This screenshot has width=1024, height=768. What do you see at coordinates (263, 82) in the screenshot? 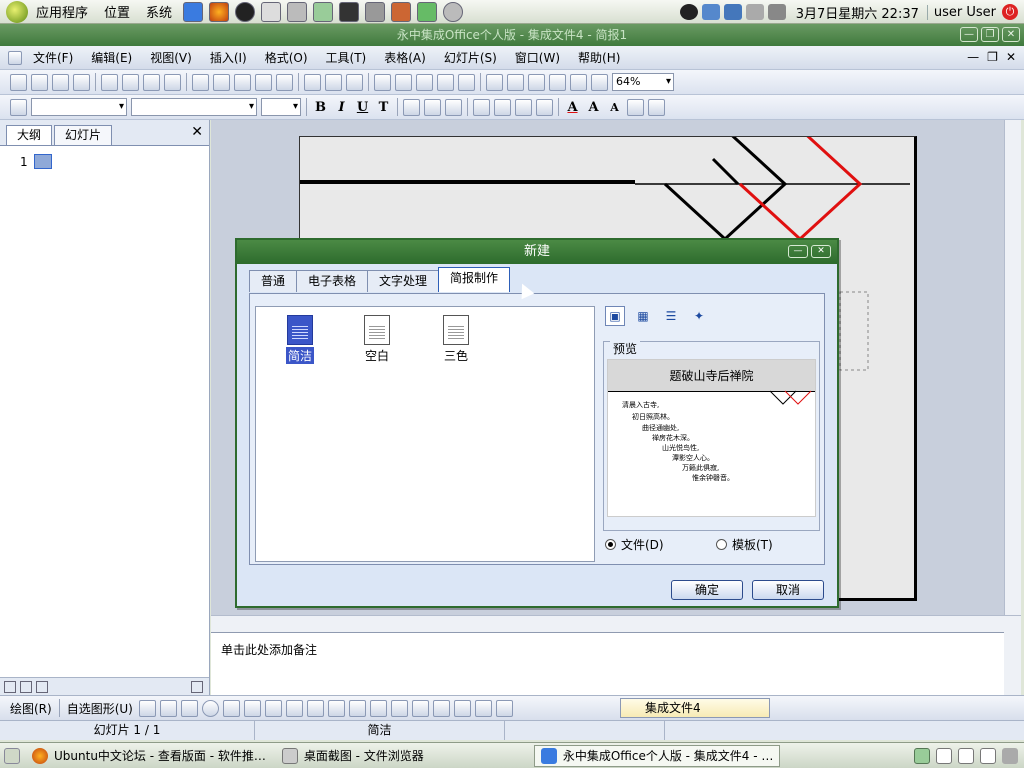
I see `format-painter-icon` at bounding box center [263, 82].